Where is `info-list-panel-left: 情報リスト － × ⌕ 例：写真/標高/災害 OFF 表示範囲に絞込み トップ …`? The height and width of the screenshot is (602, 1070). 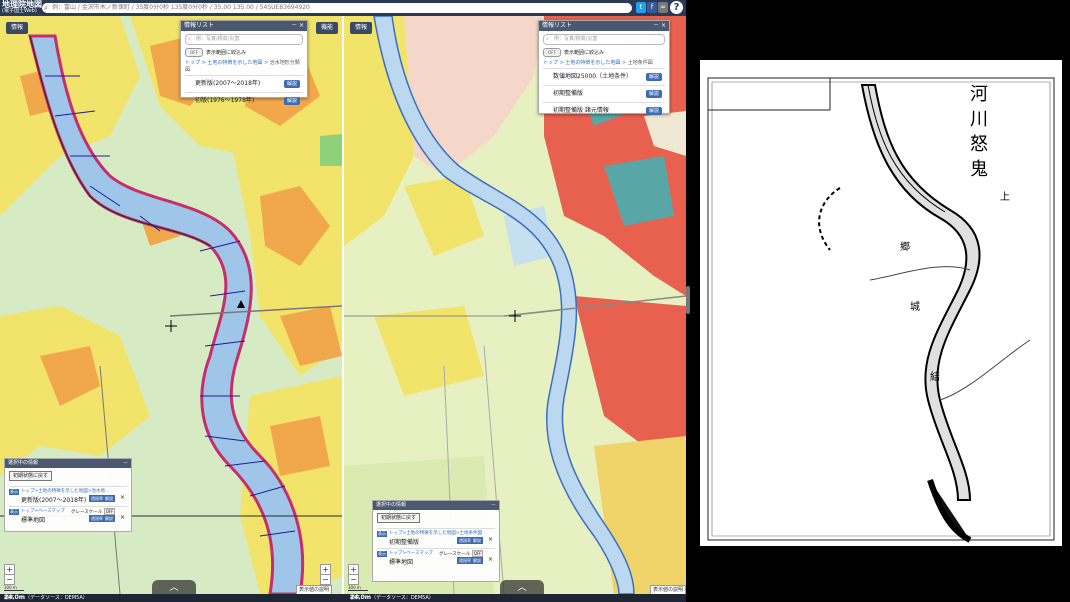
info-list-panel-left: 情報リスト － × ⌕ 例：写真/標高/災害 OFF 表示範囲に絞込み トップ … is located at coordinates (244, 62).